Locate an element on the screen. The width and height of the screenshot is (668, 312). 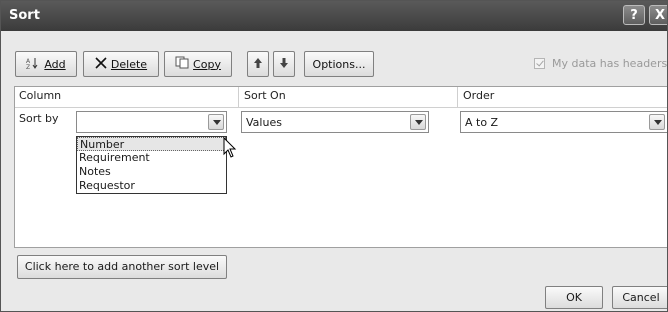
sort-on-select-value: Values is located at coordinates (264, 122).